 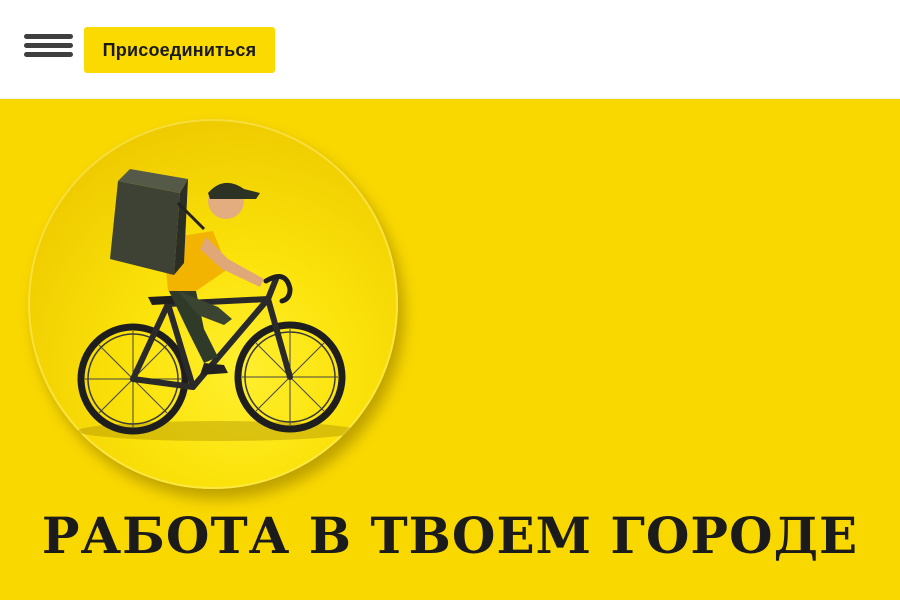 What do you see at coordinates (49, 49) in the screenshot?
I see `hamburger-menu-icon` at bounding box center [49, 49].